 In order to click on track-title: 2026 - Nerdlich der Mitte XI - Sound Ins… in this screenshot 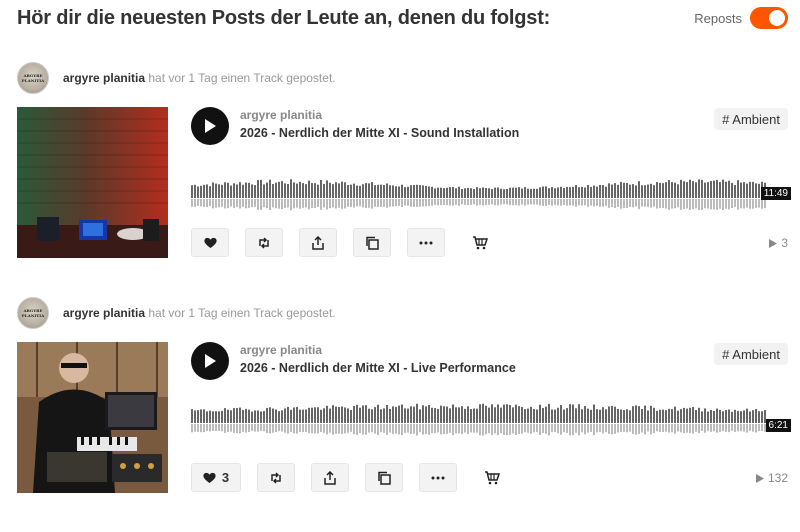, I will do `click(379, 133)`.